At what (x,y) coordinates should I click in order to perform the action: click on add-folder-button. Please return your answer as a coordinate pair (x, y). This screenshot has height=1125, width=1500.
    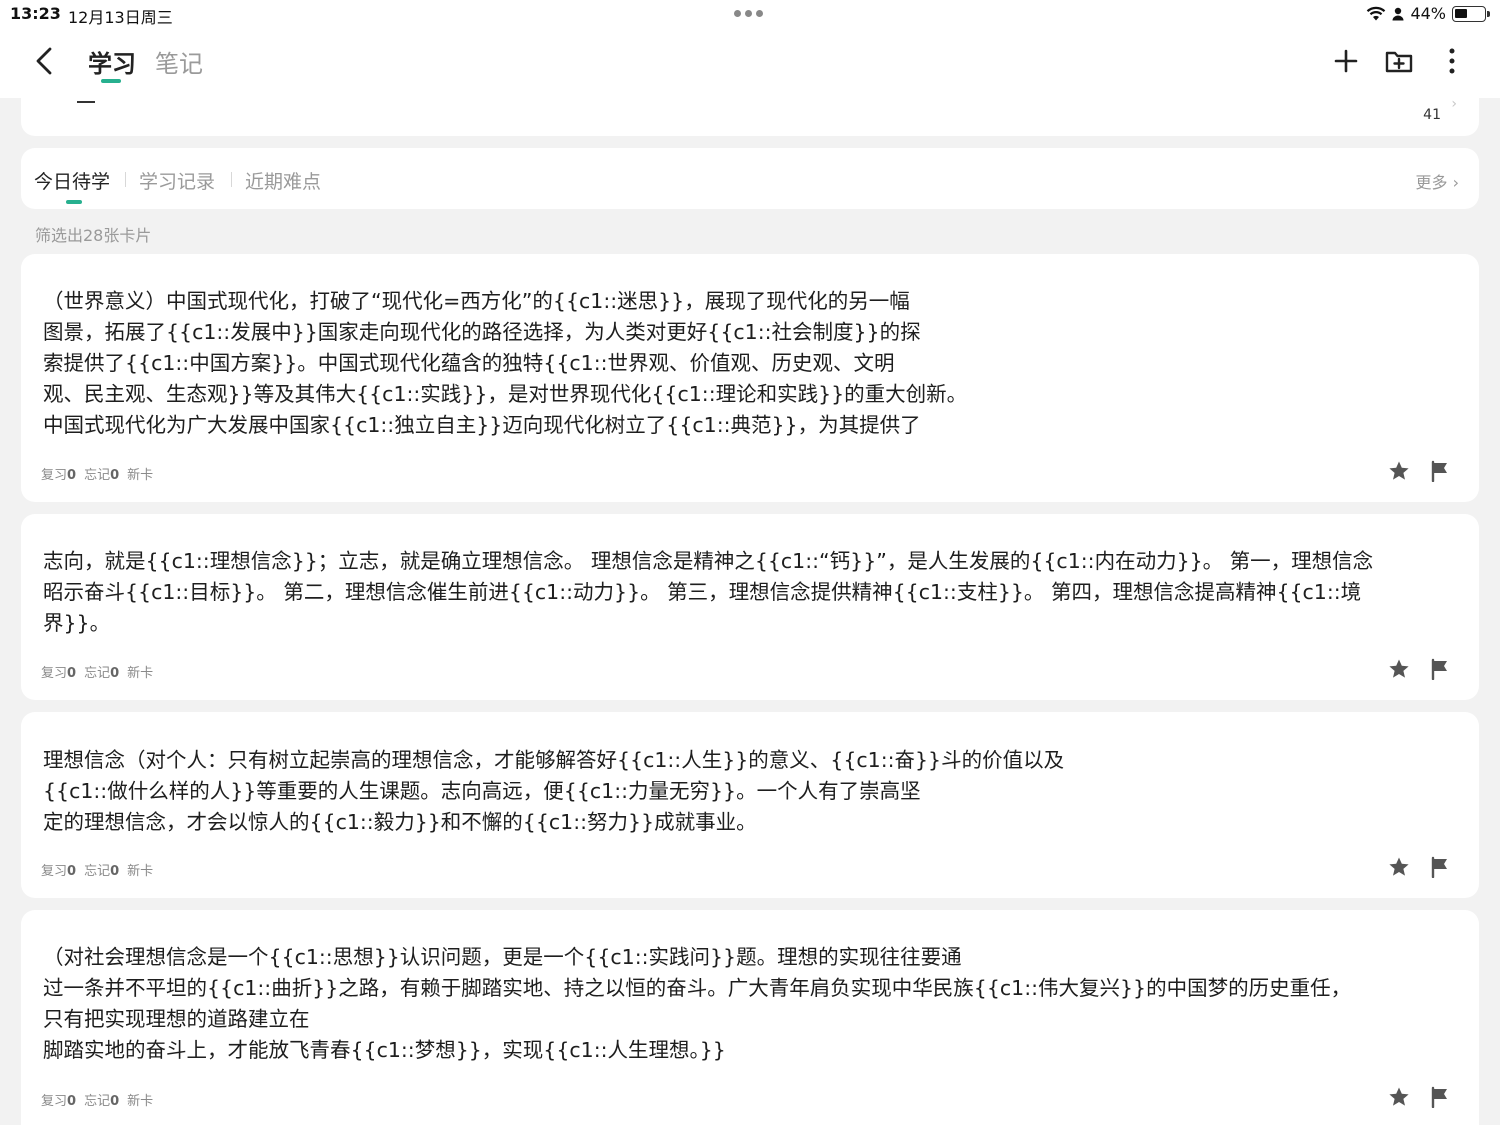
    Looking at the image, I should click on (1399, 61).